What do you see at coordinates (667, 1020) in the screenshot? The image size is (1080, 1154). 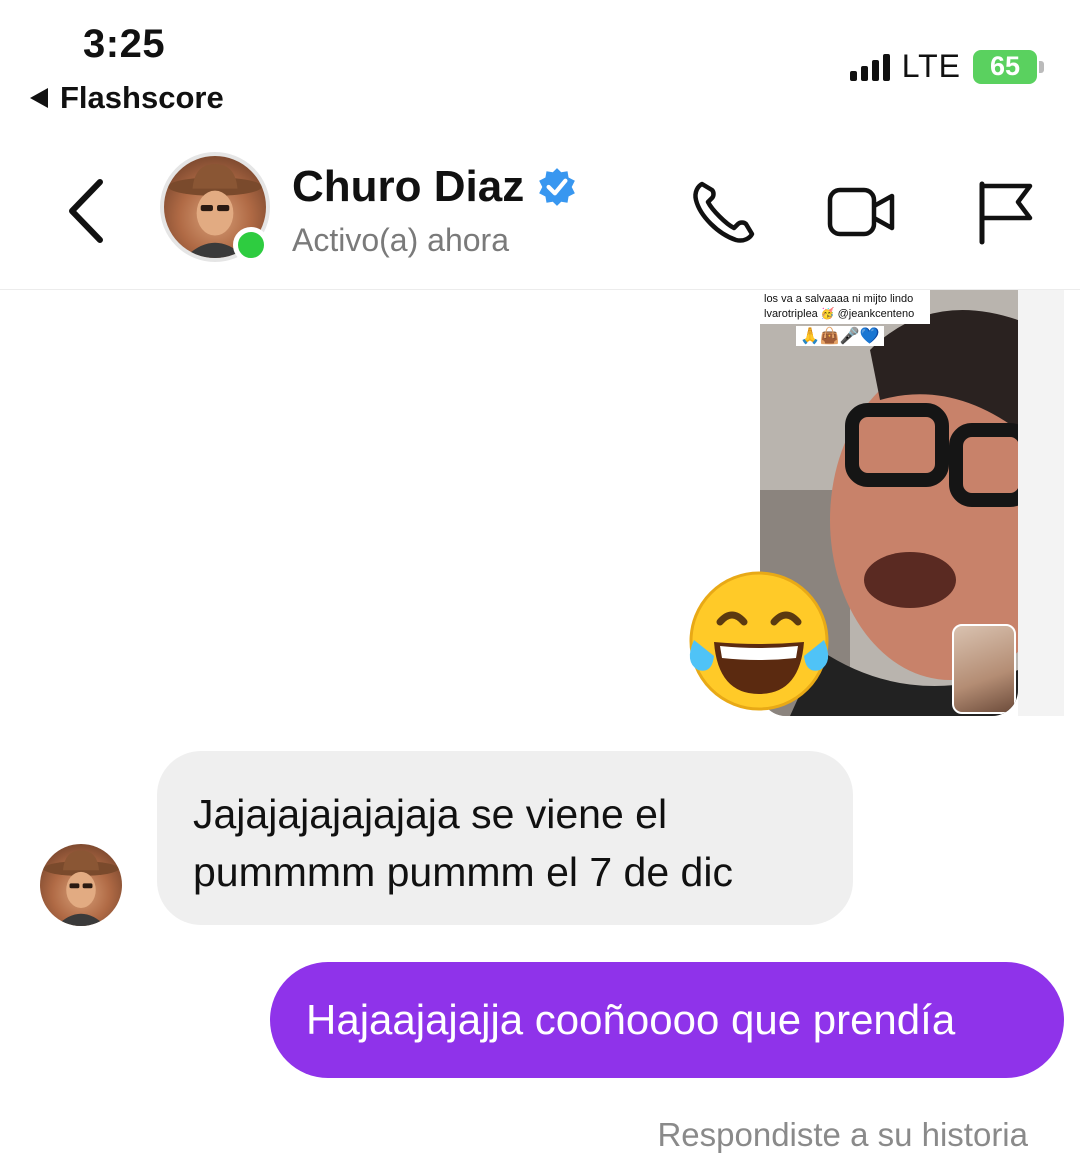 I see `outgoing-message-bubble: Hajaajajajja cooñoooo que prendía` at bounding box center [667, 1020].